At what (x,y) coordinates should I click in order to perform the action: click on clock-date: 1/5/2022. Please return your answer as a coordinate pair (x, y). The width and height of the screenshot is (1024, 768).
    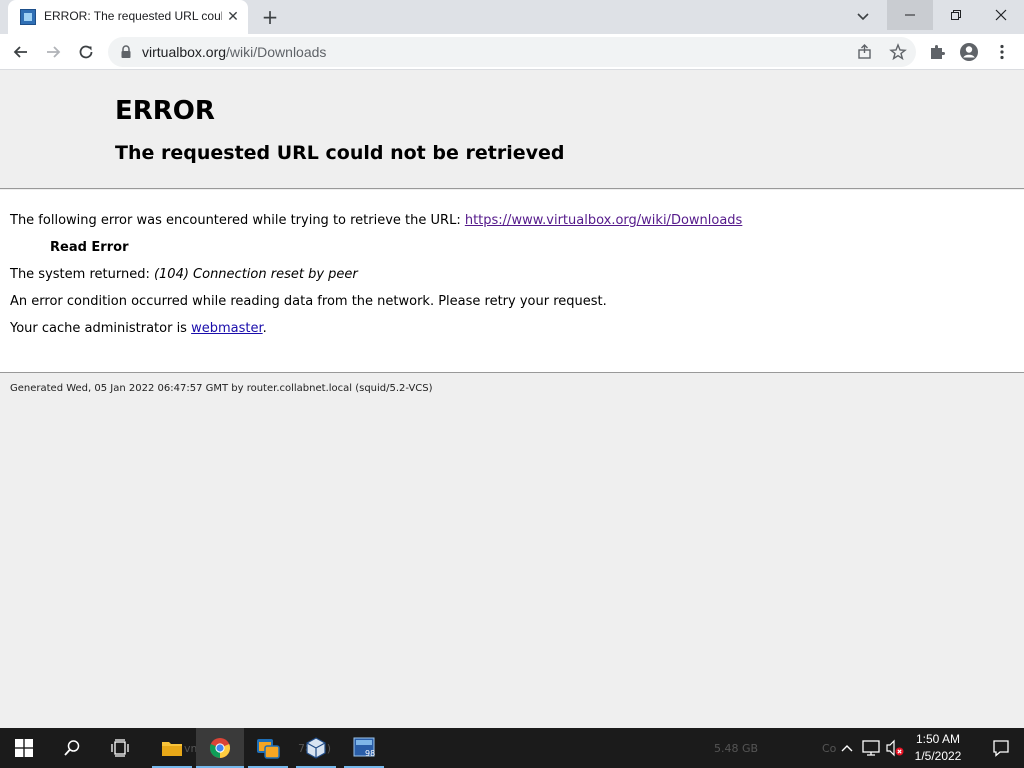
    Looking at the image, I should click on (938, 756).